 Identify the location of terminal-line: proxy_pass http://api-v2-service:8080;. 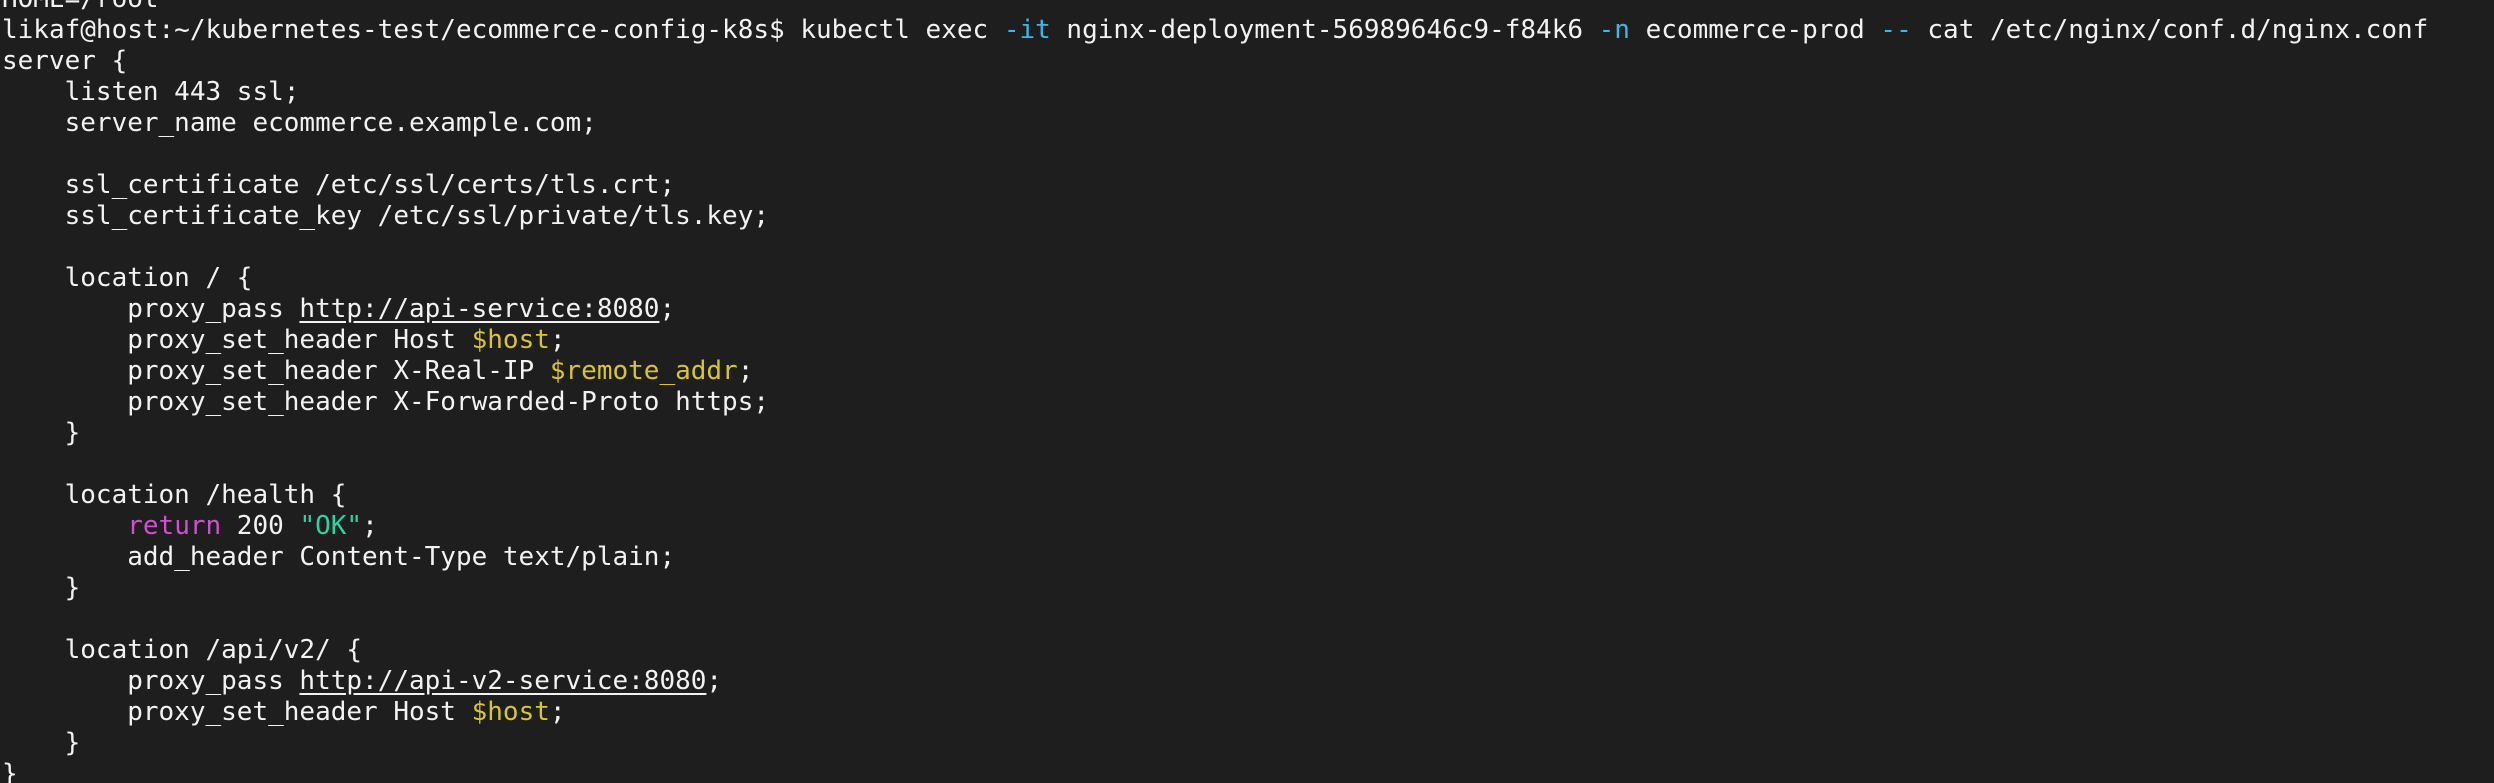
(1215, 681).